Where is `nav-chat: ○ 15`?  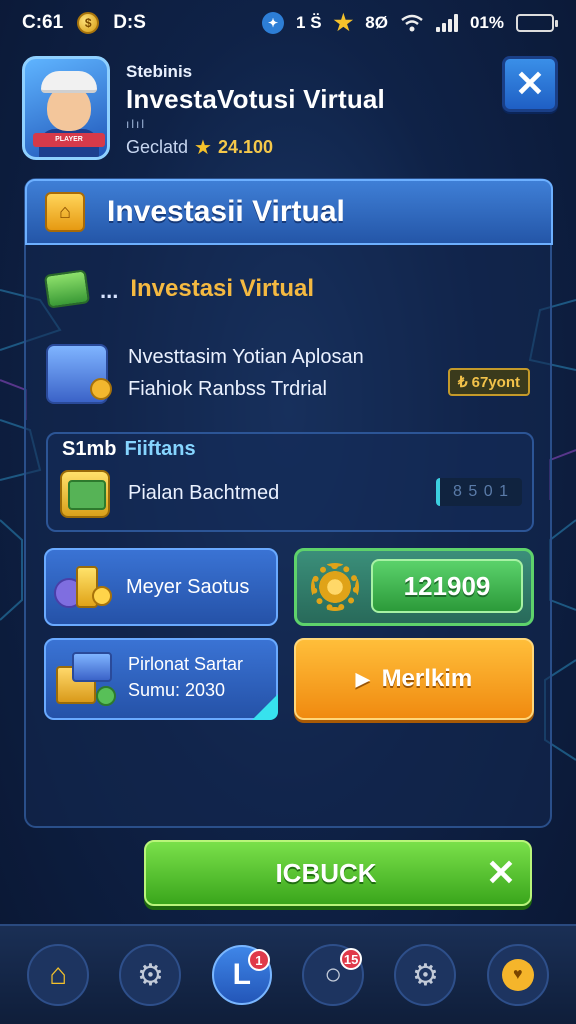 nav-chat: ○ 15 is located at coordinates (333, 975).